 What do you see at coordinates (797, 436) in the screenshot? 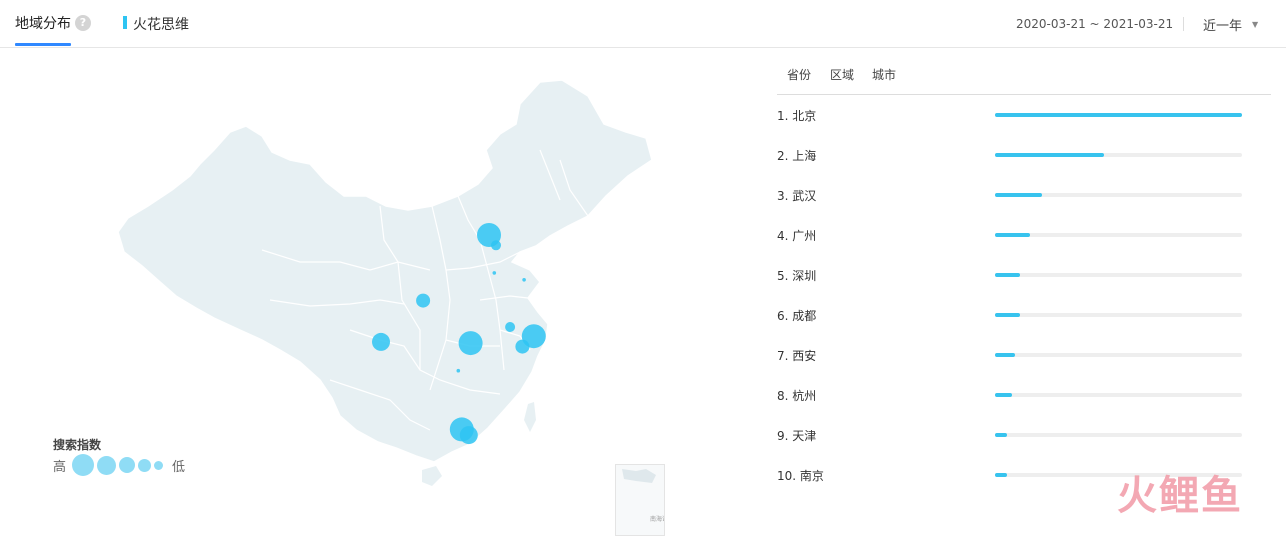
I see `ranking-label: 9. 天津` at bounding box center [797, 436].